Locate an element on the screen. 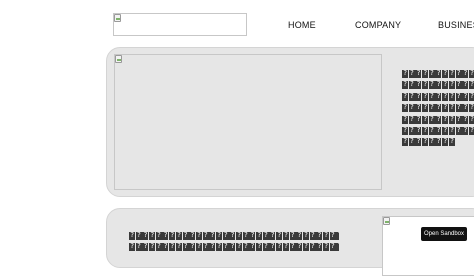 The width and height of the screenshot is (474, 276). hero-text is located at coordinates (438, 109).